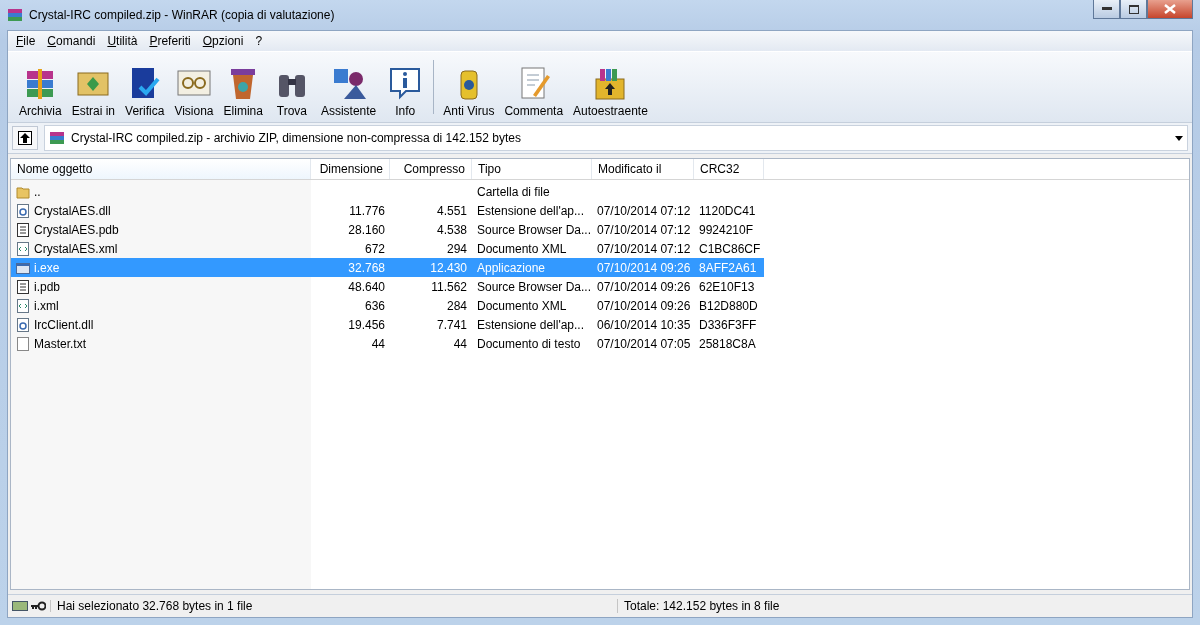  What do you see at coordinates (513, 191) in the screenshot?
I see `table-cell: Cartella di file` at bounding box center [513, 191].